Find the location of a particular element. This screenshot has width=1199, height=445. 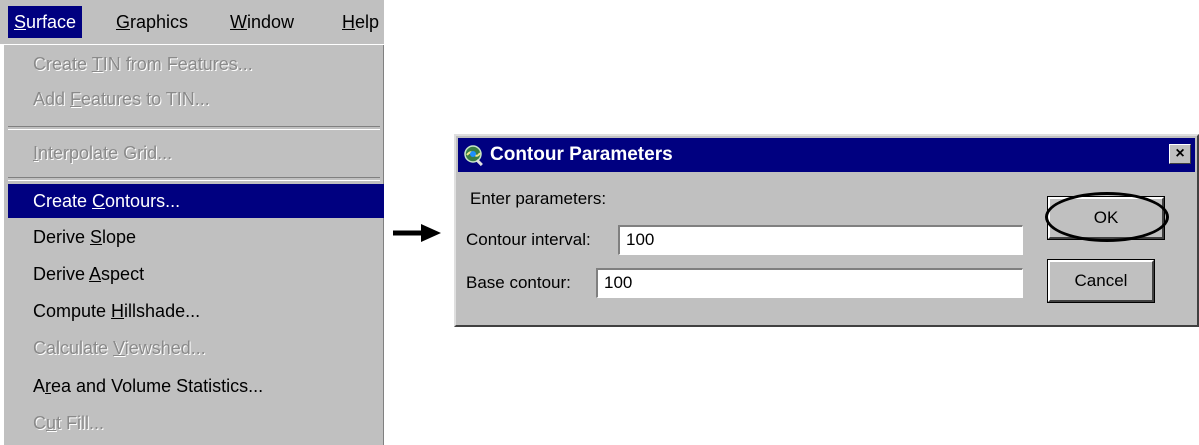

cancel-button: Cancel is located at coordinates (1101, 281).